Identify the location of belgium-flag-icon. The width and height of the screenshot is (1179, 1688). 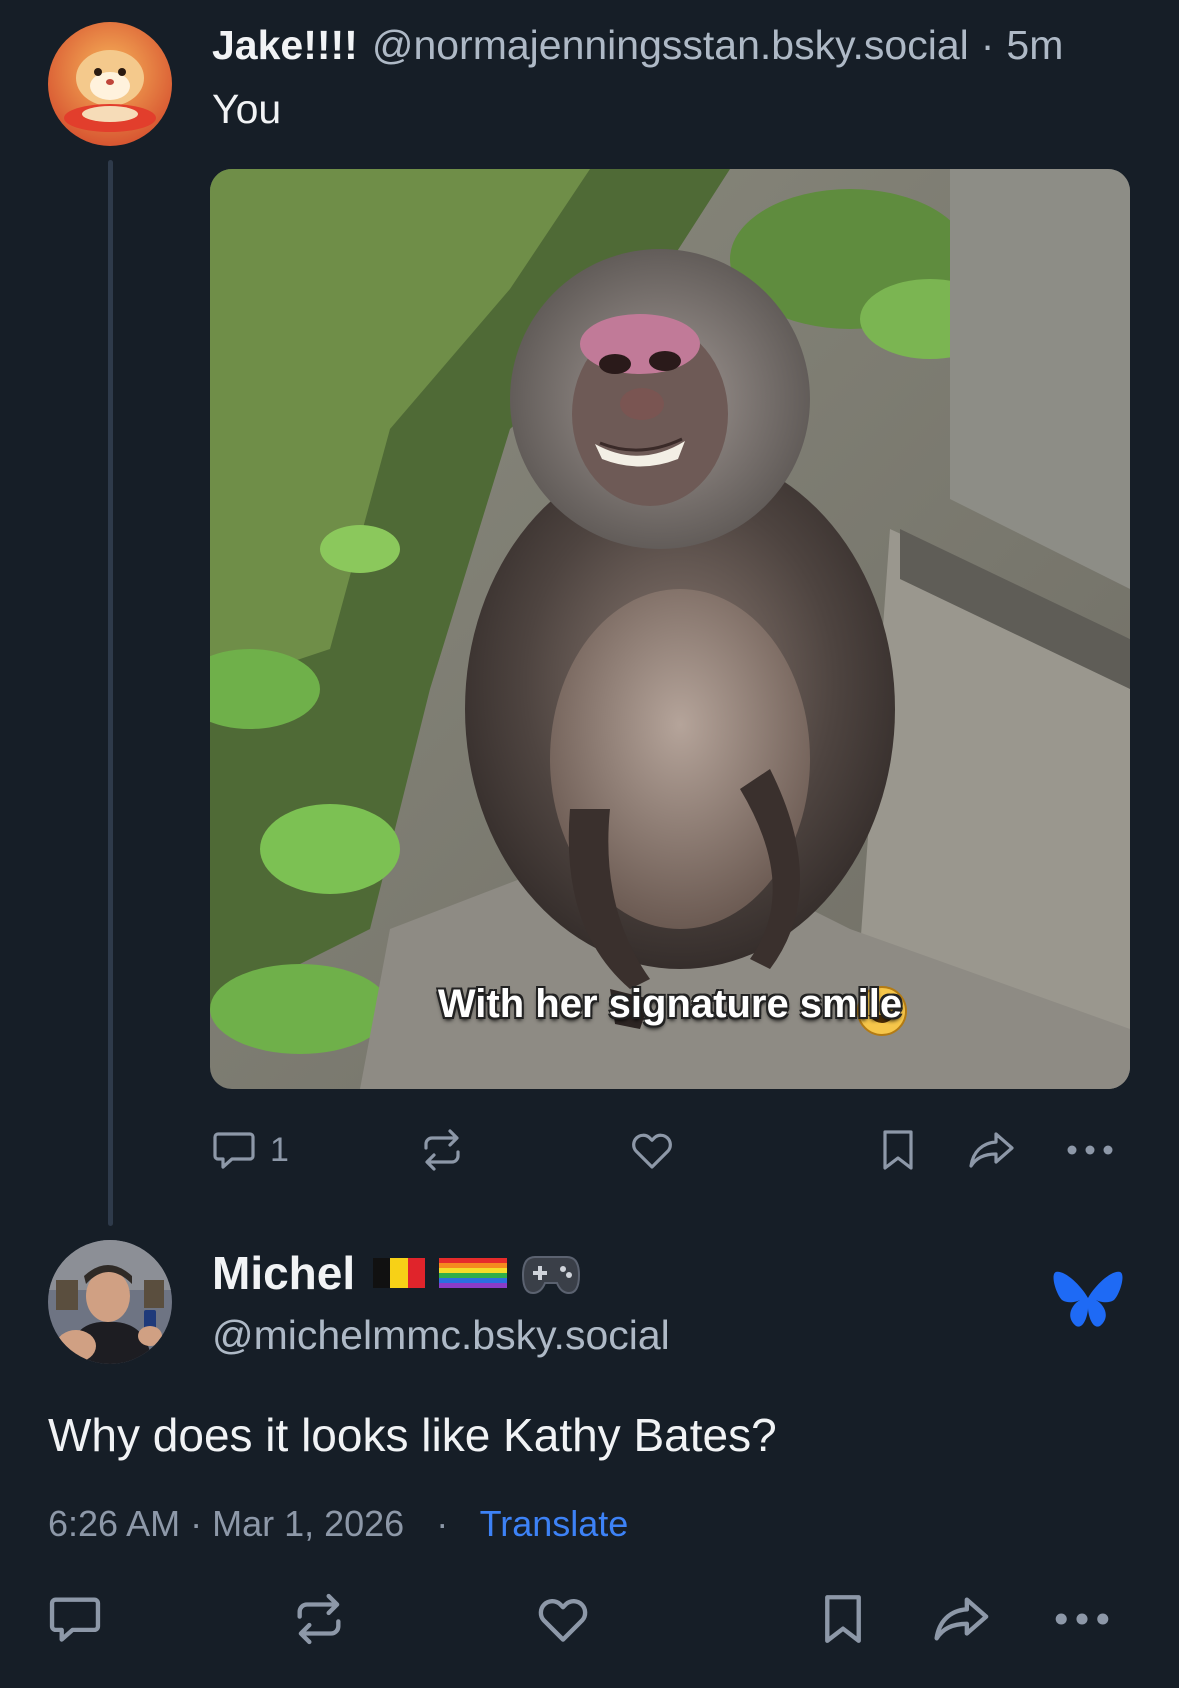
(399, 1273).